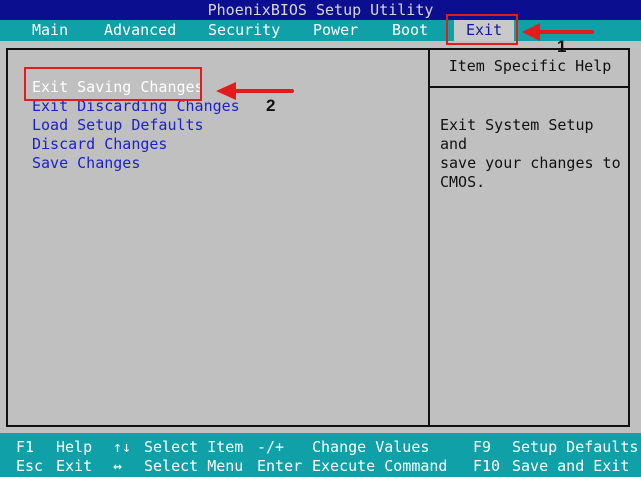  I want to click on key-f10-desc: Save and Exit, so click(571, 466).